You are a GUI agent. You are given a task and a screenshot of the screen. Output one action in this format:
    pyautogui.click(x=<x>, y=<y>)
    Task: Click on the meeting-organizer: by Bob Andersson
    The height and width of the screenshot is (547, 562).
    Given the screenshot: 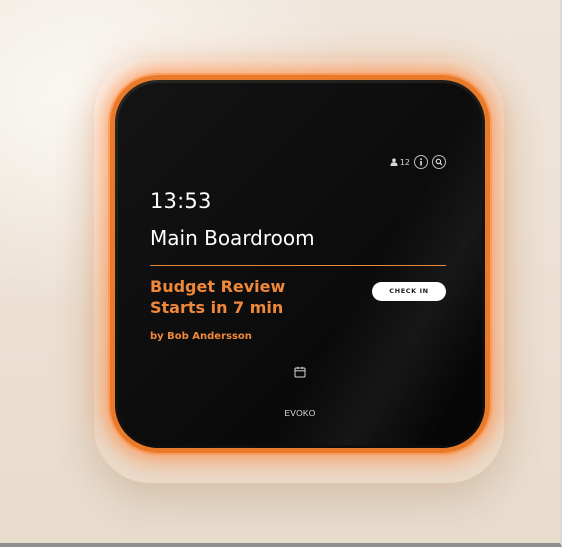 What is the action you would take?
    pyautogui.click(x=201, y=336)
    